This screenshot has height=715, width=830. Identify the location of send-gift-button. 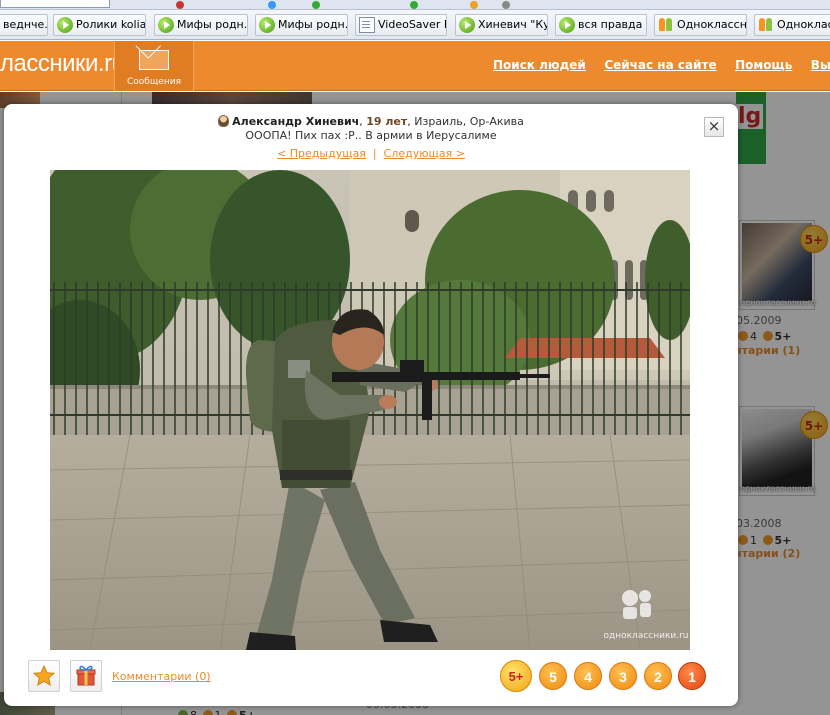
(86, 676).